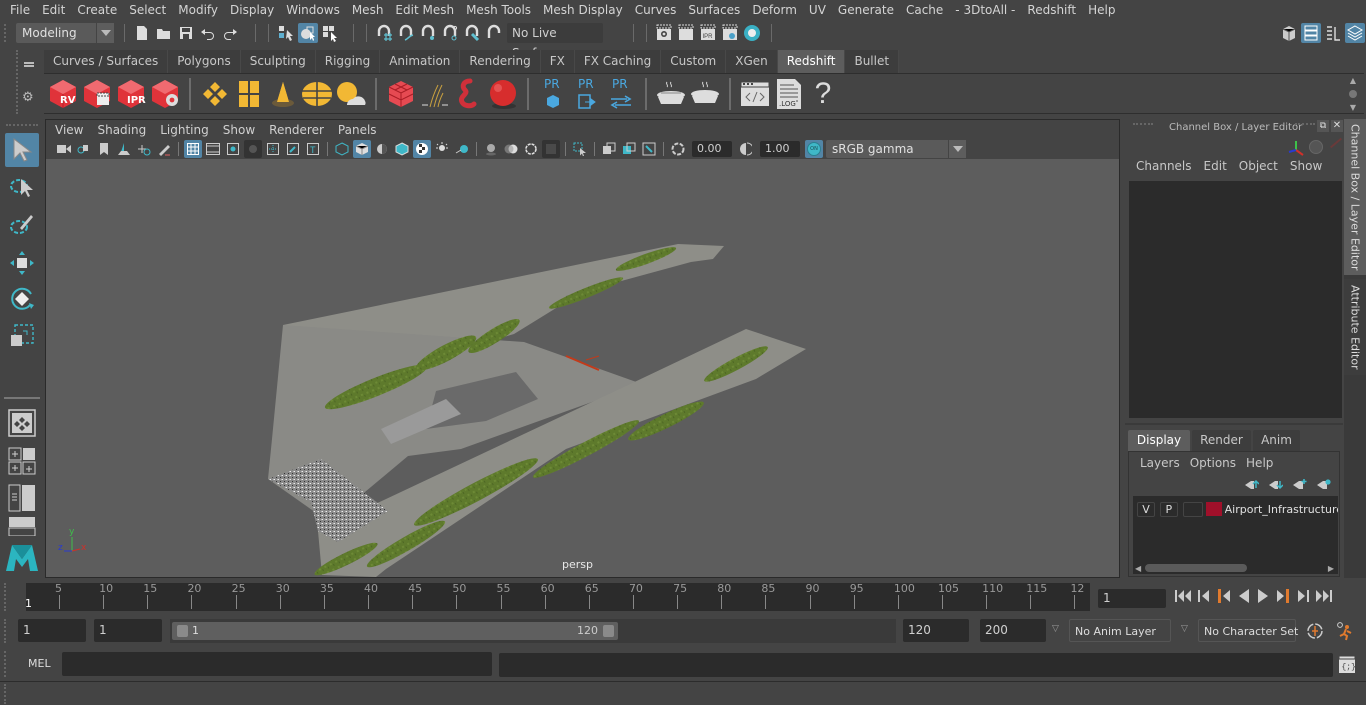 This screenshot has height=705, width=1366. What do you see at coordinates (382, 149) in the screenshot?
I see `default-material-icon` at bounding box center [382, 149].